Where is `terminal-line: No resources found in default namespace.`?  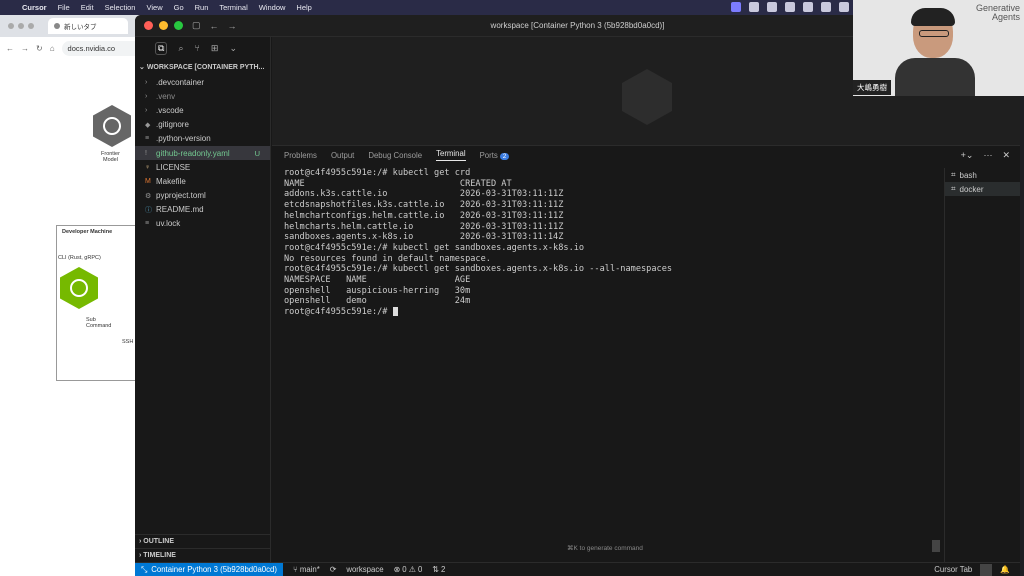 terminal-line: No resources found in default namespace. is located at coordinates (387, 258).